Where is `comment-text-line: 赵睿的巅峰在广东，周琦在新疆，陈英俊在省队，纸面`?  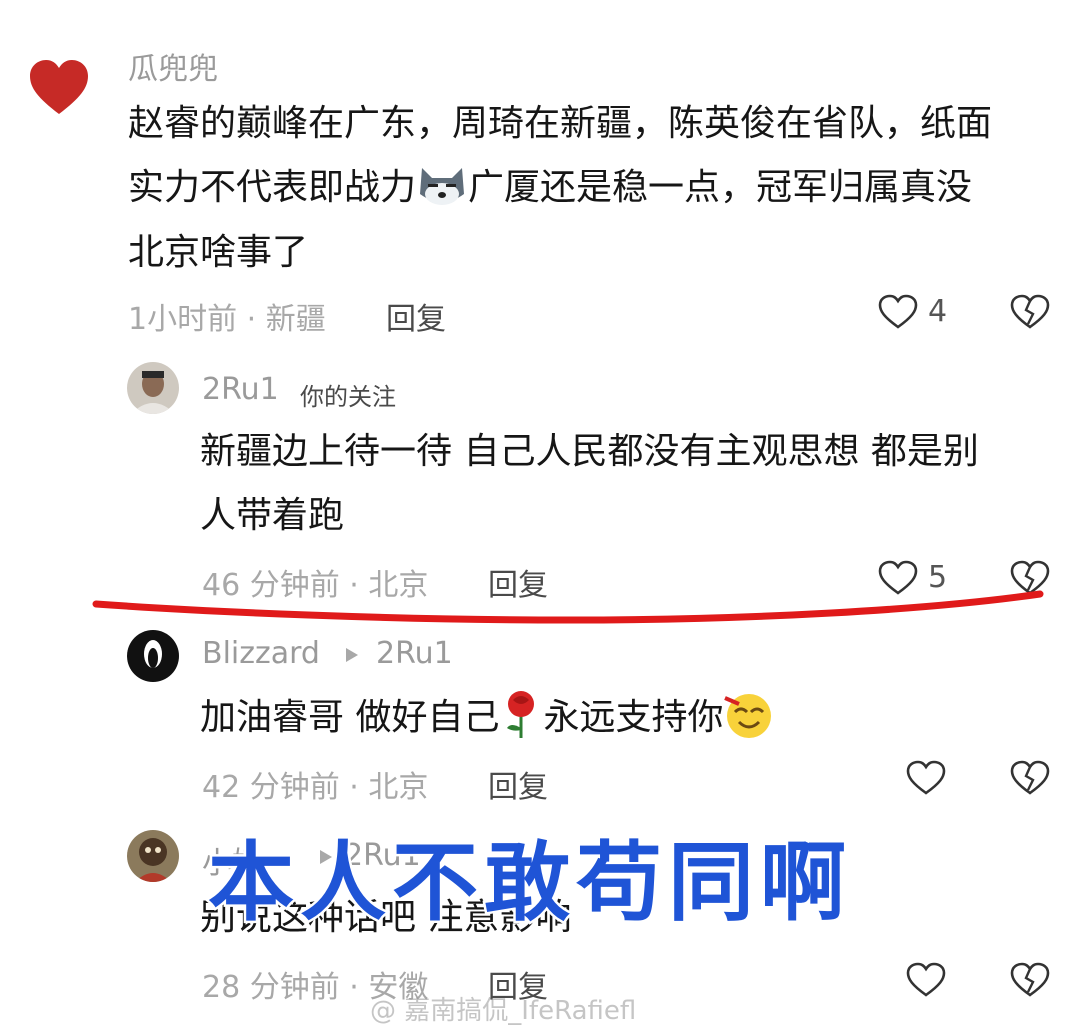
comment-text-line: 赵睿的巅峰在广东，周琦在新疆，陈英俊在省队，纸面 is located at coordinates (560, 123).